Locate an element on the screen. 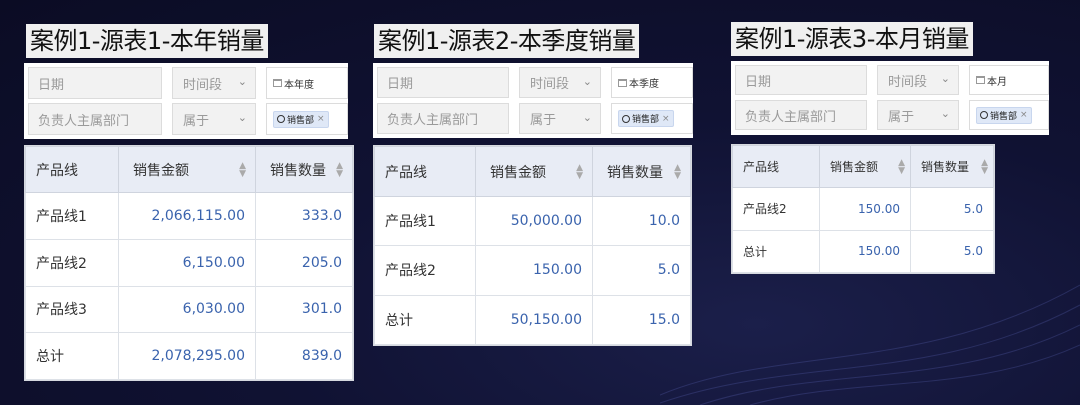 This screenshot has width=1080, height=405. table-row: 产品线2 6,150.00 205.0 is located at coordinates (189, 262).